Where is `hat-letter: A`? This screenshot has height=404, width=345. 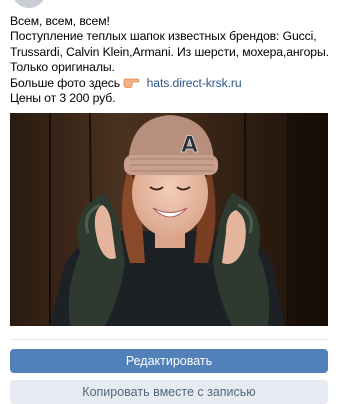 hat-letter: A is located at coordinates (189, 145).